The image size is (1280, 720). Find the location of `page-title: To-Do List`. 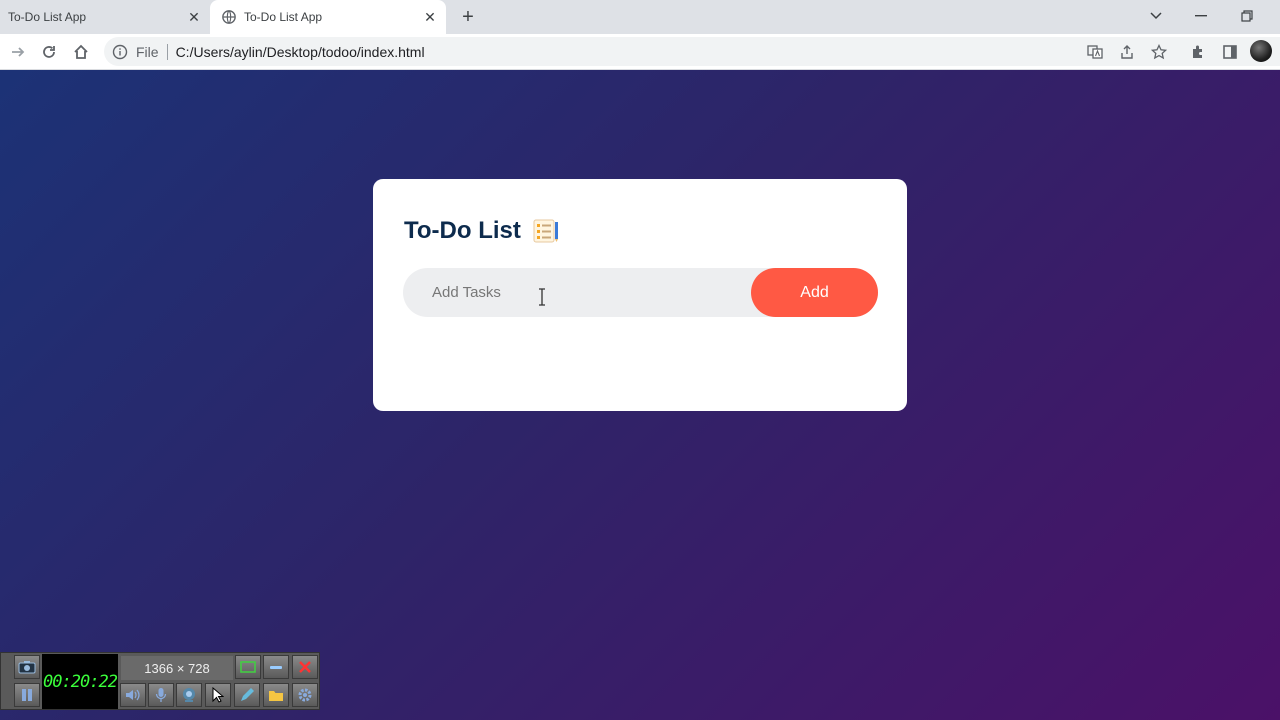

page-title: To-Do List is located at coordinates (462, 230).